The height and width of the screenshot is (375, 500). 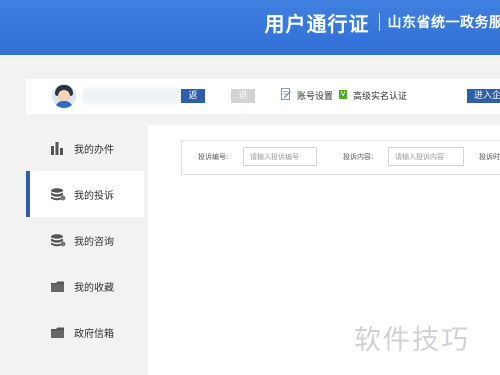 What do you see at coordinates (483, 96) in the screenshot?
I see `enter-enterprise-button: 进入企` at bounding box center [483, 96].